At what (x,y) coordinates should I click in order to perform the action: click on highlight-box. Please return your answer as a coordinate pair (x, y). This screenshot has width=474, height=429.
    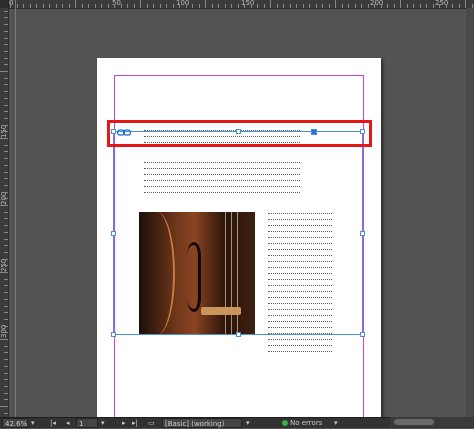
    Looking at the image, I should click on (239, 133).